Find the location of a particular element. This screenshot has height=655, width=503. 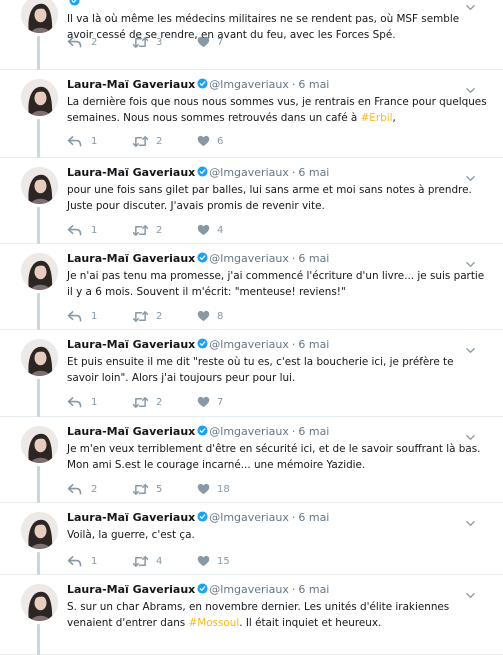

likes-count: 15 is located at coordinates (223, 561).